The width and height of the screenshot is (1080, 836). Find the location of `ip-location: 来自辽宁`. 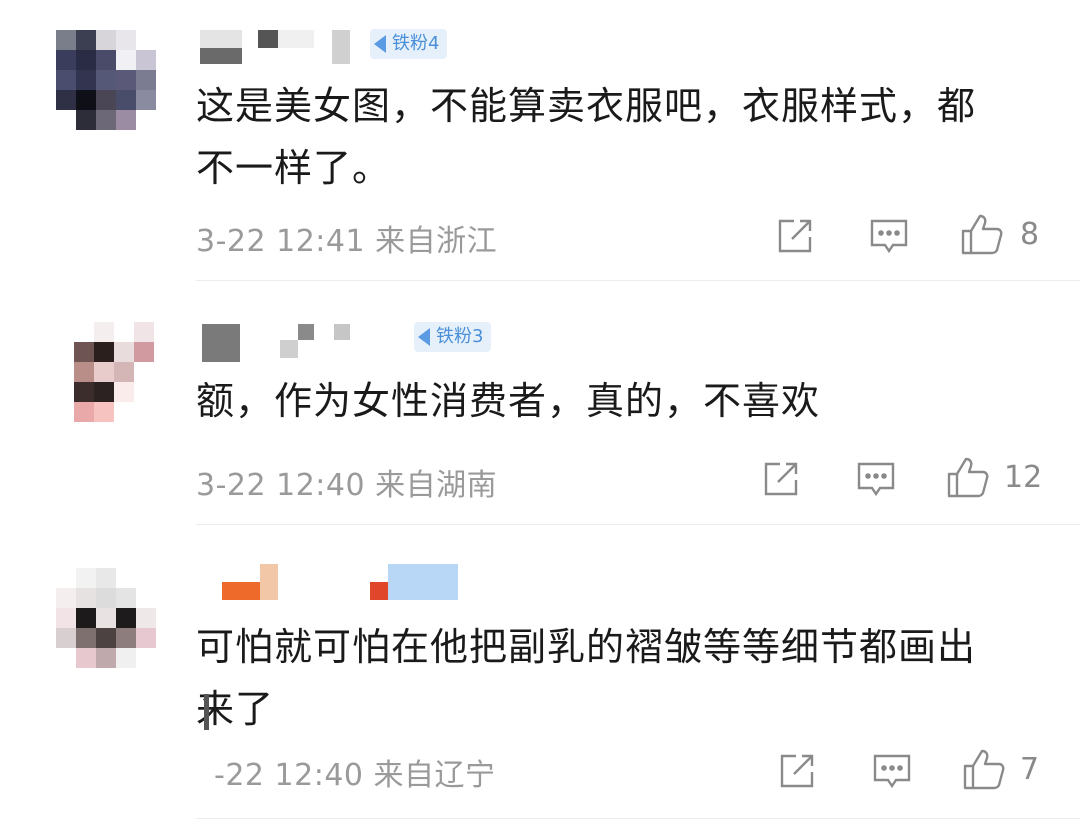

ip-location: 来自辽宁 is located at coordinates (434, 775).